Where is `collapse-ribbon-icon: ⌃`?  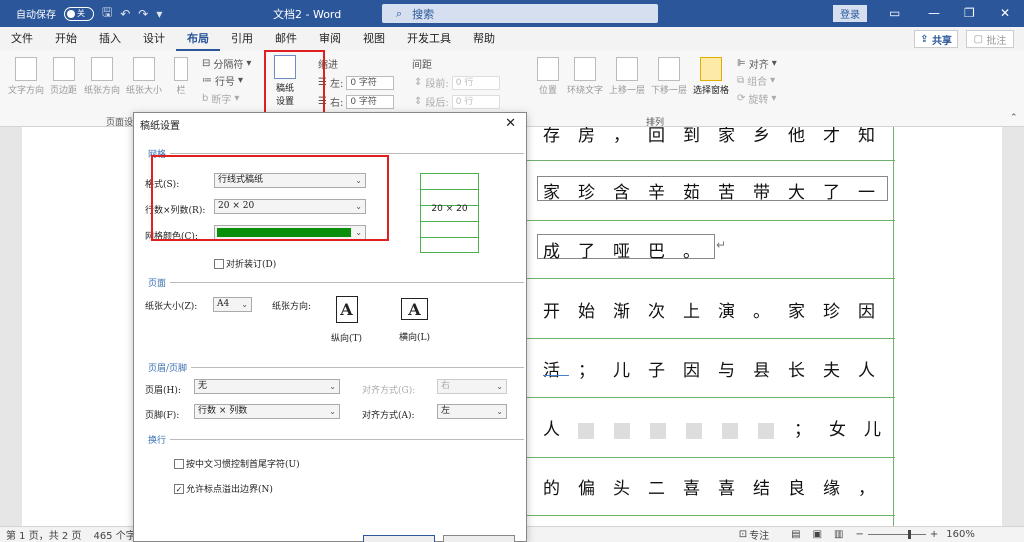 collapse-ribbon-icon: ⌃ is located at coordinates (1014, 118).